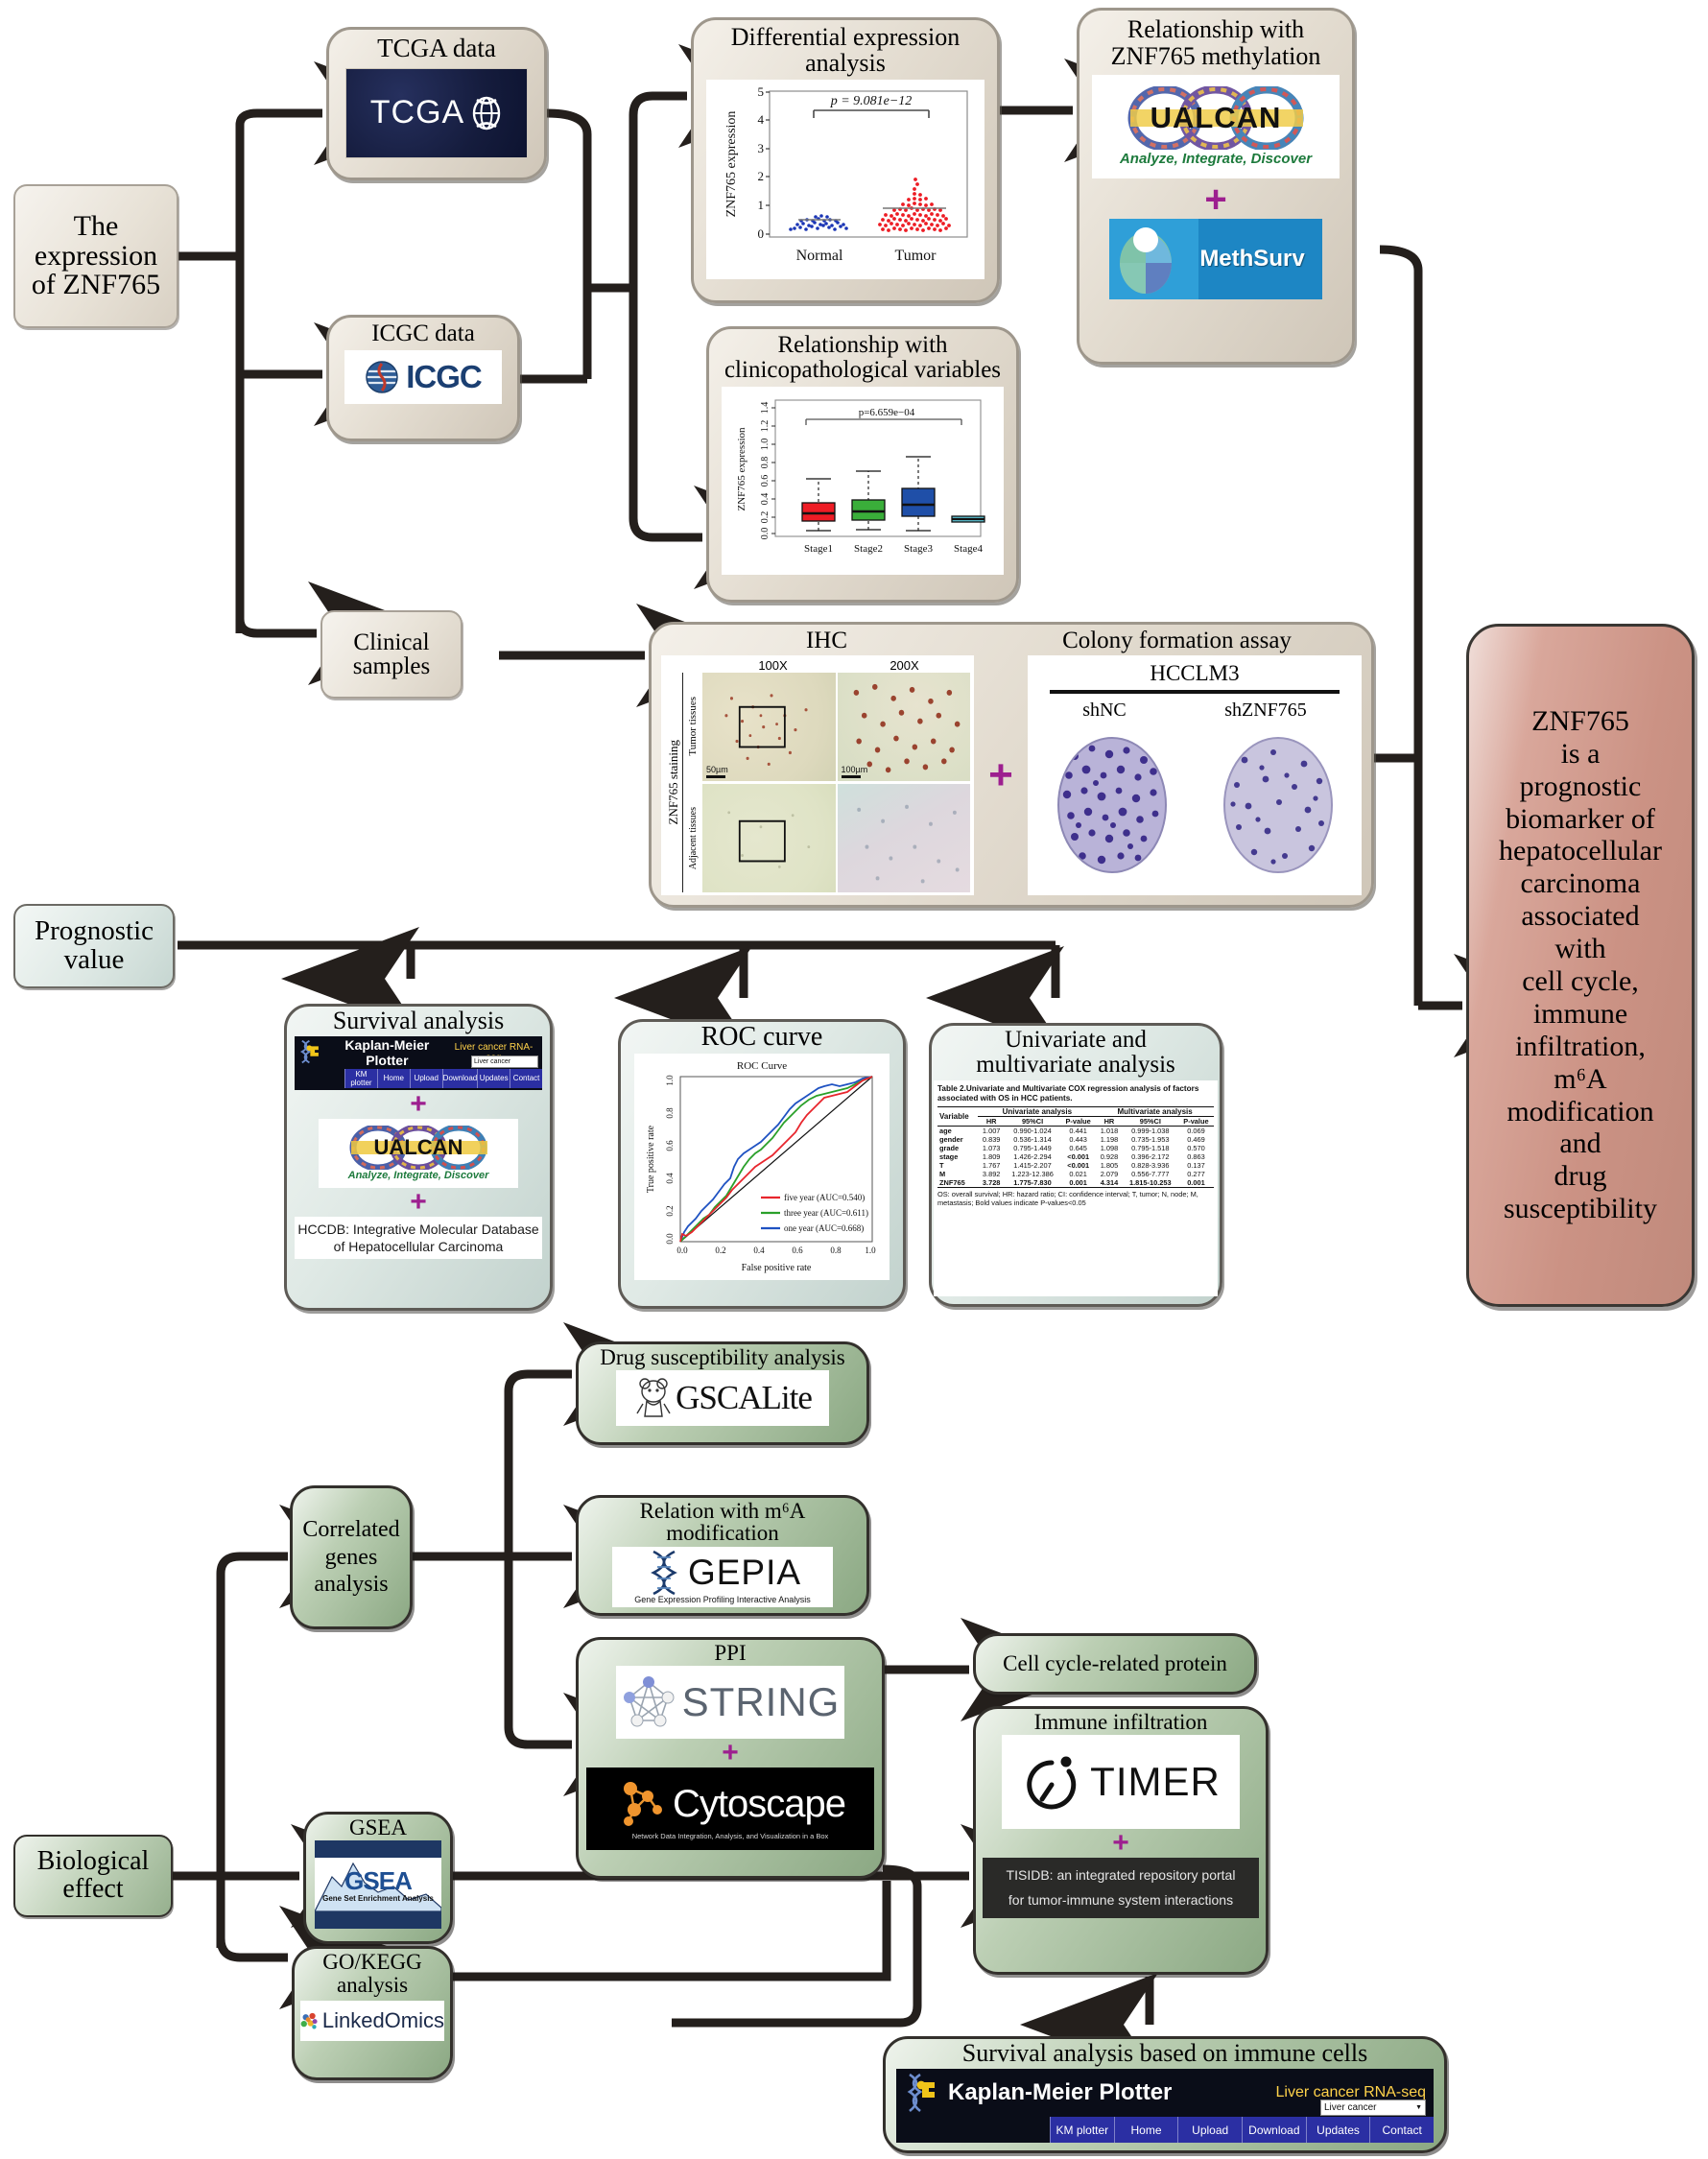  What do you see at coordinates (417, 113) in the screenshot?
I see `tcga-logo-text: TCGA` at bounding box center [417, 113].